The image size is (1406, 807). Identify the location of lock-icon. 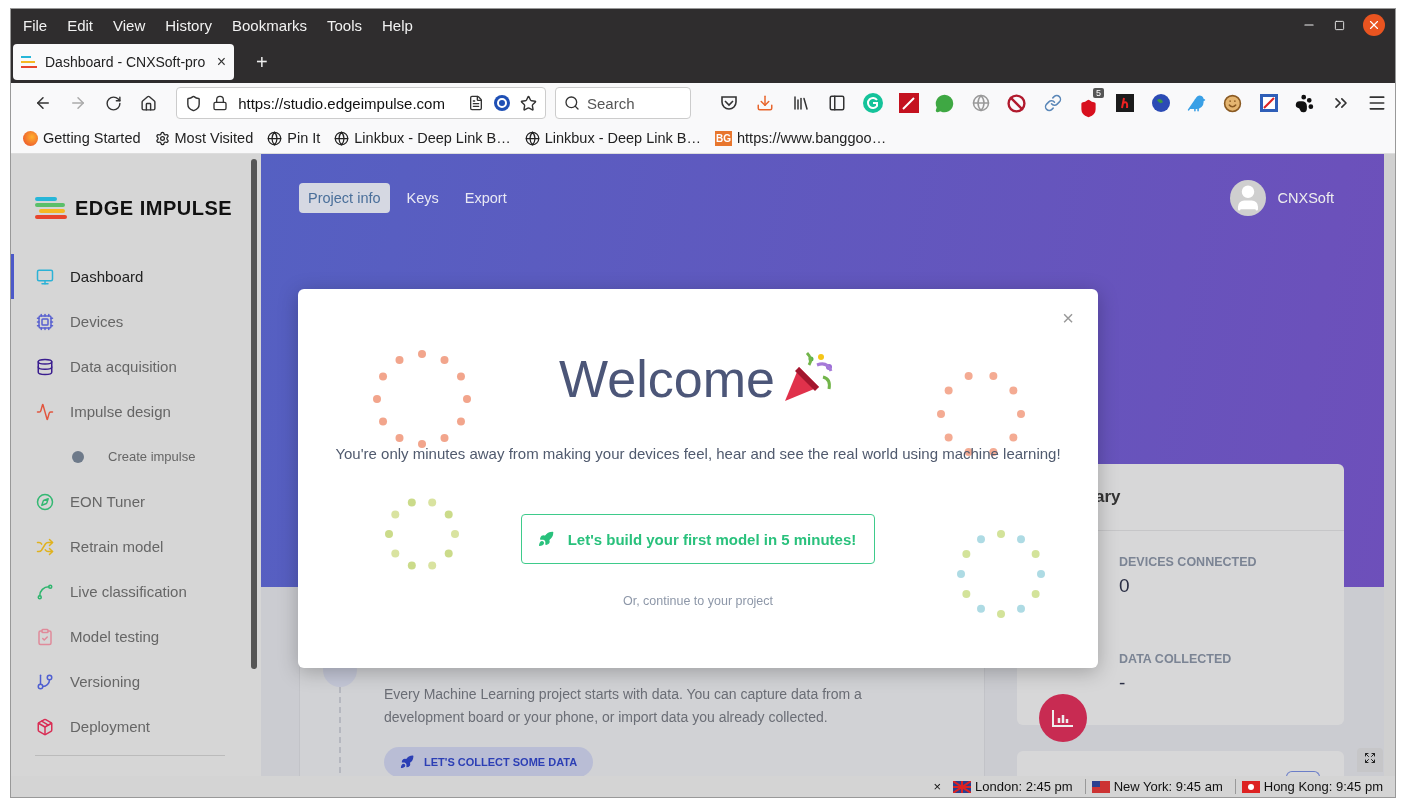
(220, 103).